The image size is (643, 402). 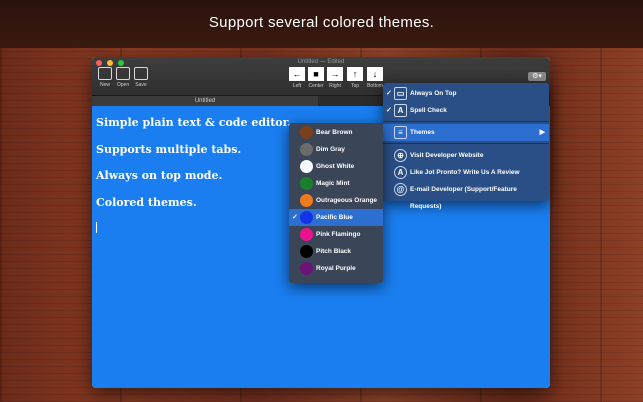 What do you see at coordinates (400, 110) in the screenshot?
I see `spellcheck-icon: A` at bounding box center [400, 110].